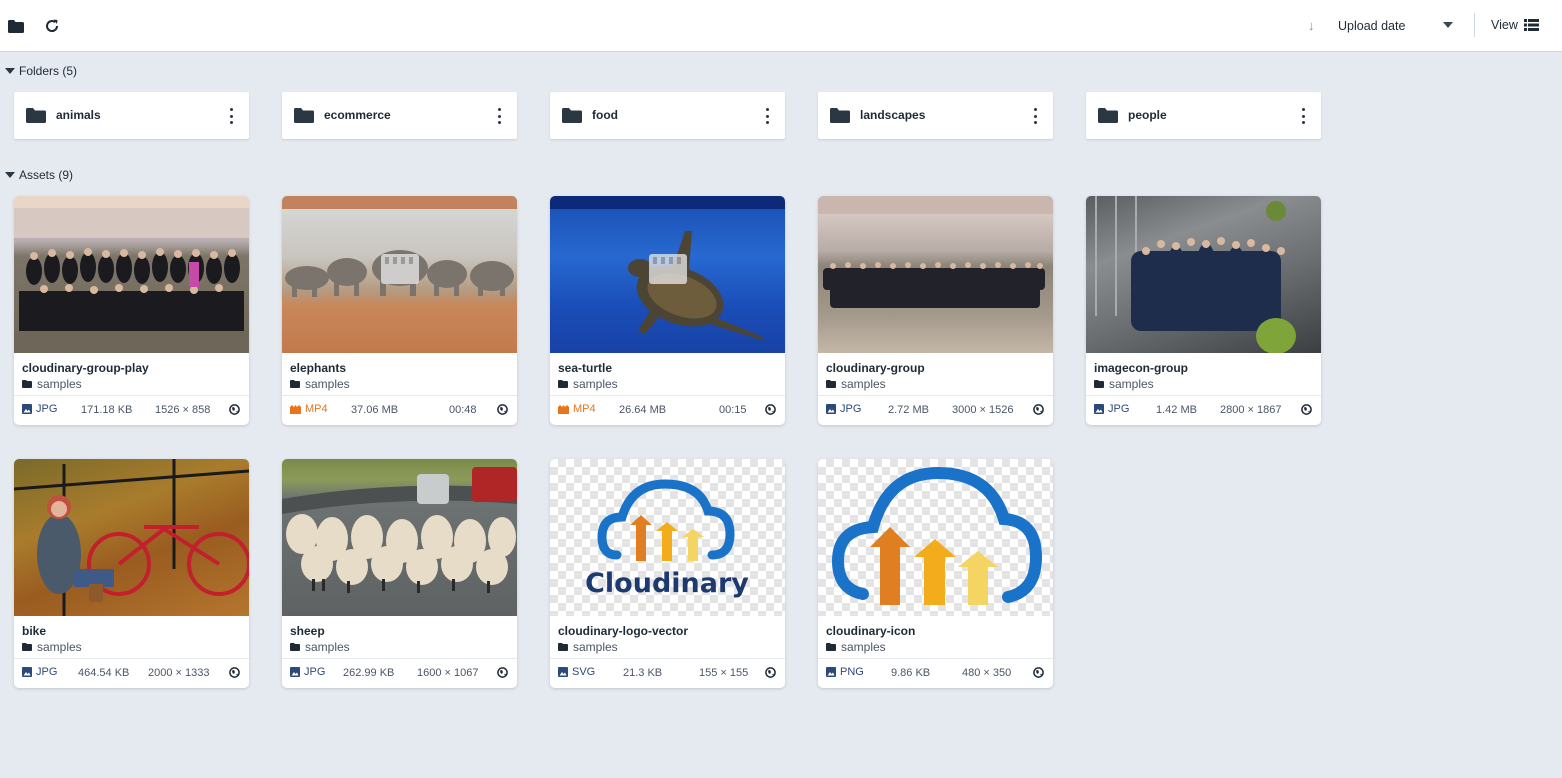 This screenshot has height=778, width=1562. I want to click on folder-card-food: food, so click(667, 115).